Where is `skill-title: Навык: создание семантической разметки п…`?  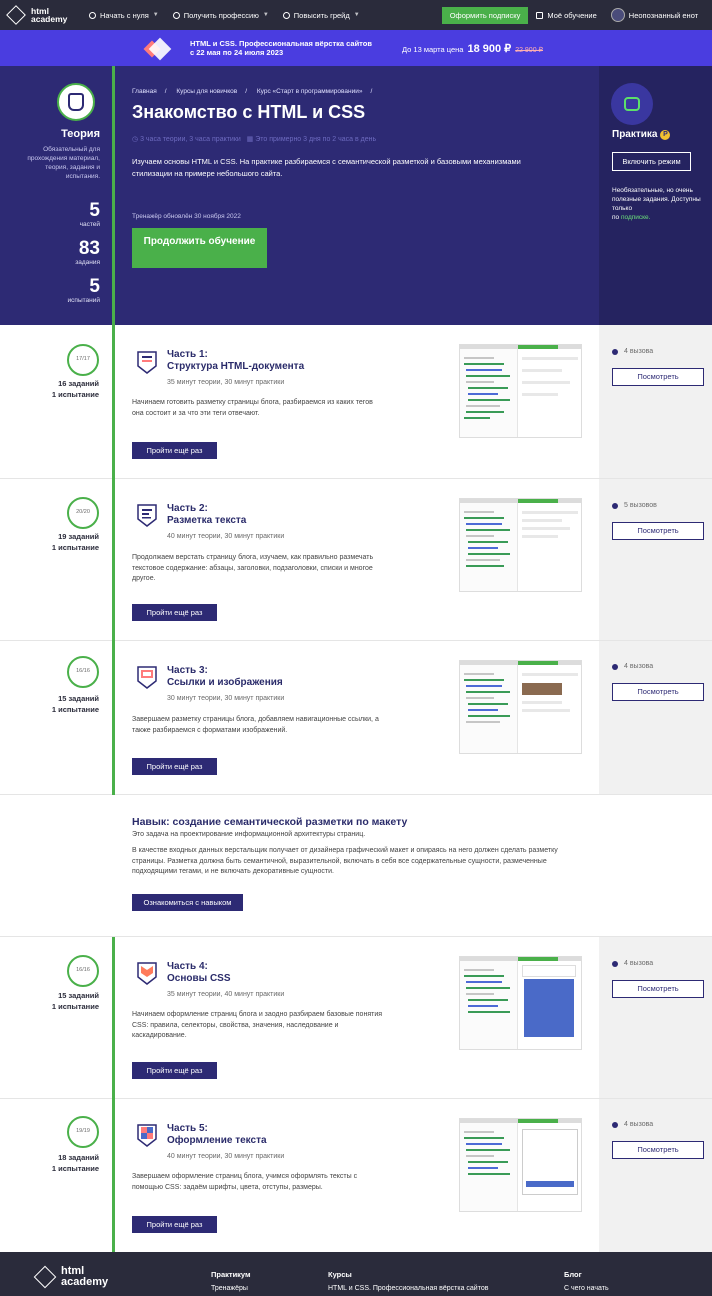 skill-title: Навык: создание семантической разметки п… is located at coordinates (270, 822).